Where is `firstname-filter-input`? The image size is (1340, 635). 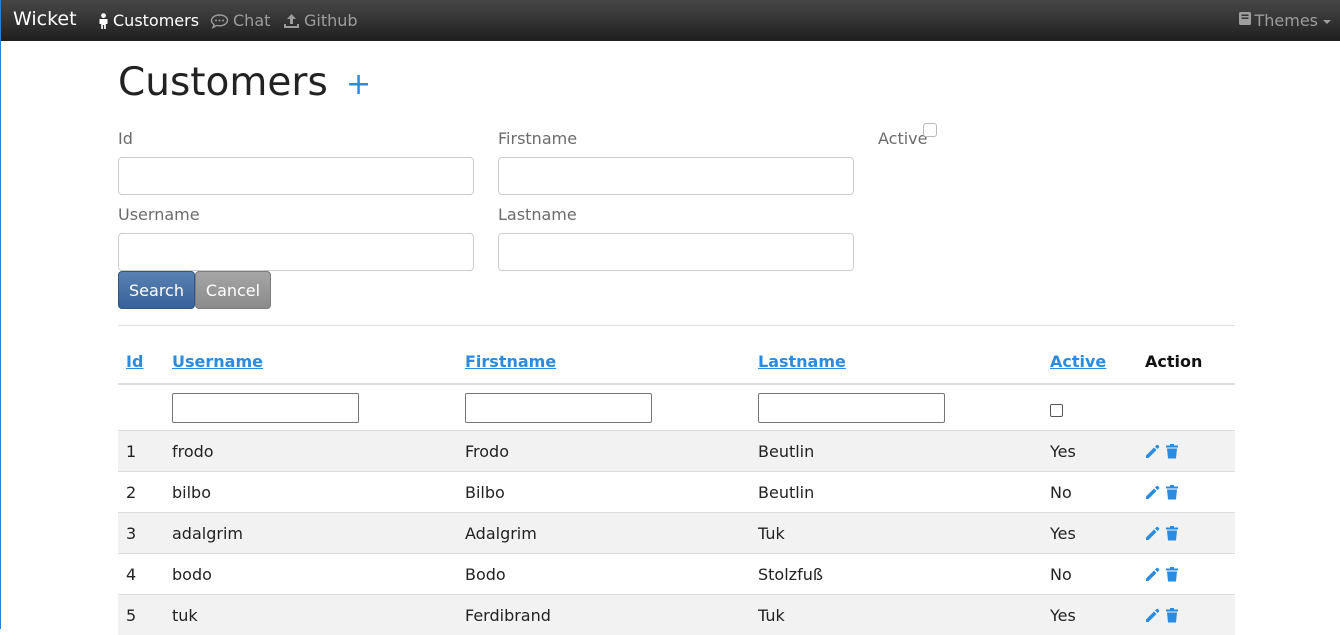 firstname-filter-input is located at coordinates (558, 408).